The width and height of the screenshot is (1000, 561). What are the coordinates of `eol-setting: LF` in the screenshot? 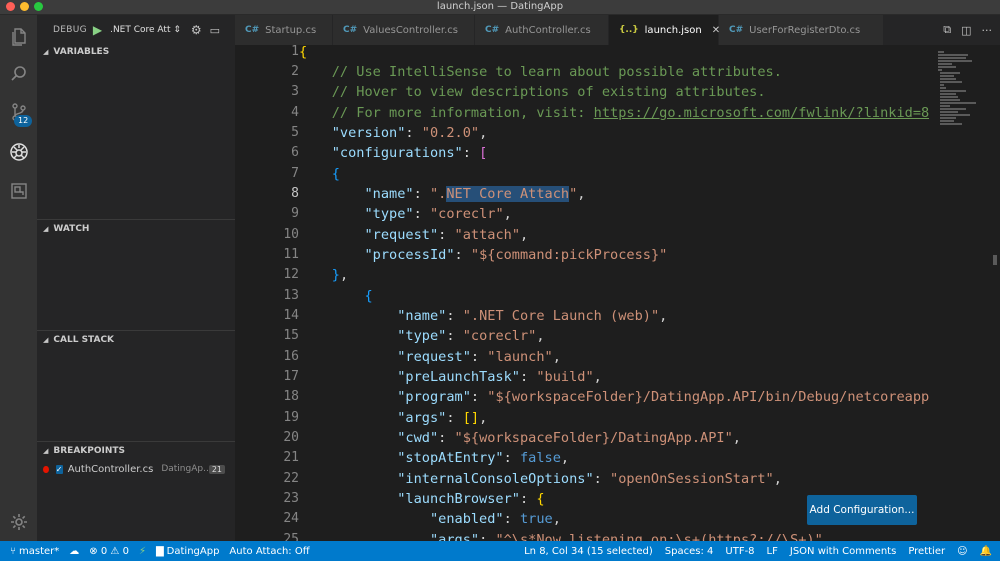 It's located at (772, 551).